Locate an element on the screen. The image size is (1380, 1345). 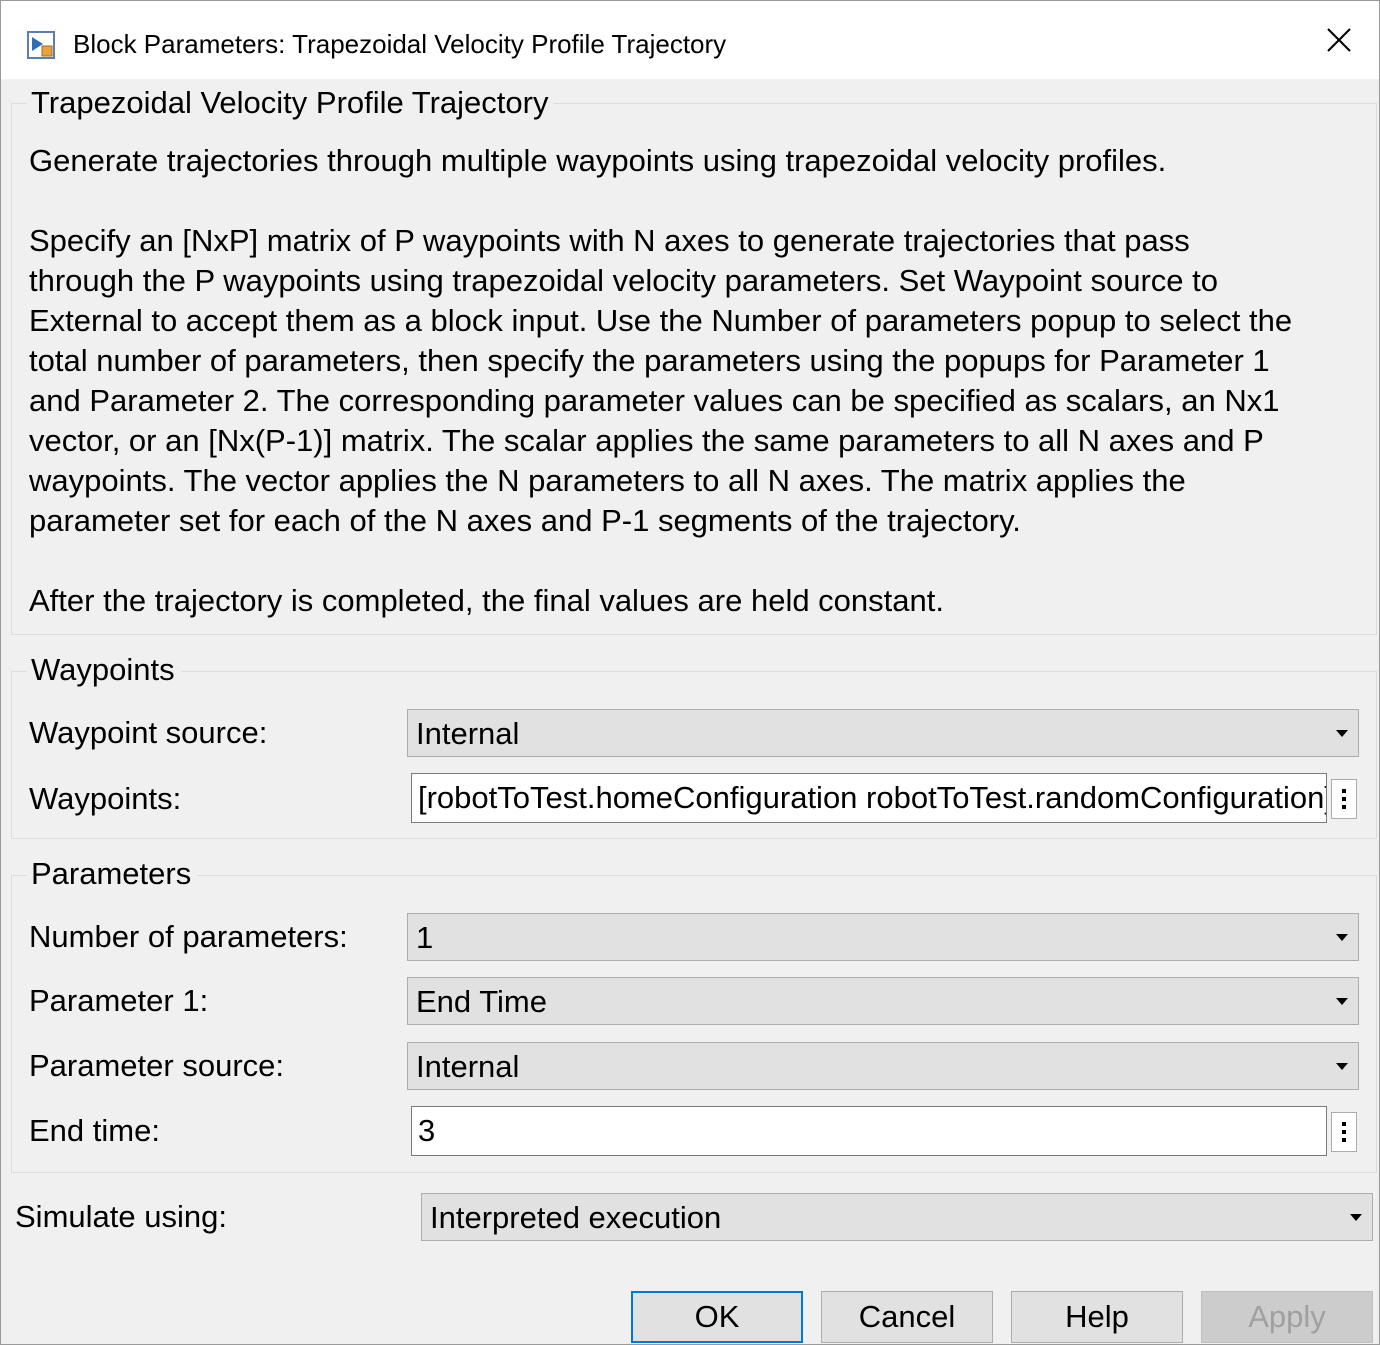
simulate-using-dropdown: Interpreted execution is located at coordinates (897, 1217).